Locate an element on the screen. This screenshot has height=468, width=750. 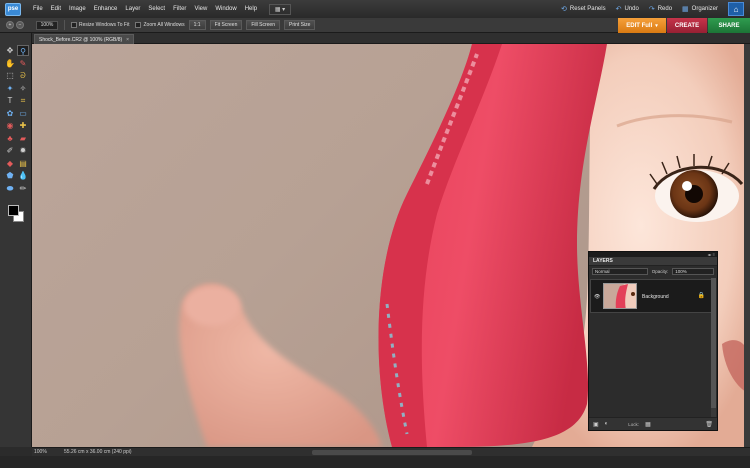
document-tab-bar: Shock_Before.CR2 @ 100% (RGB/8) × is located at coordinates (391, 38).